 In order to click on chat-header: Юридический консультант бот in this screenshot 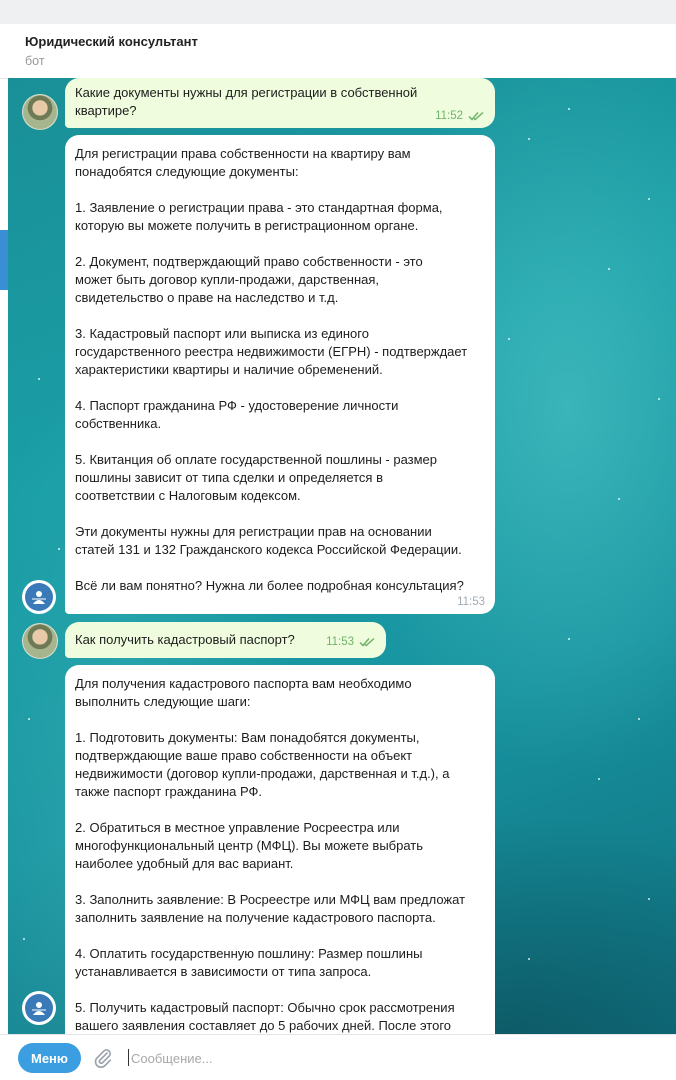, I will do `click(338, 51)`.